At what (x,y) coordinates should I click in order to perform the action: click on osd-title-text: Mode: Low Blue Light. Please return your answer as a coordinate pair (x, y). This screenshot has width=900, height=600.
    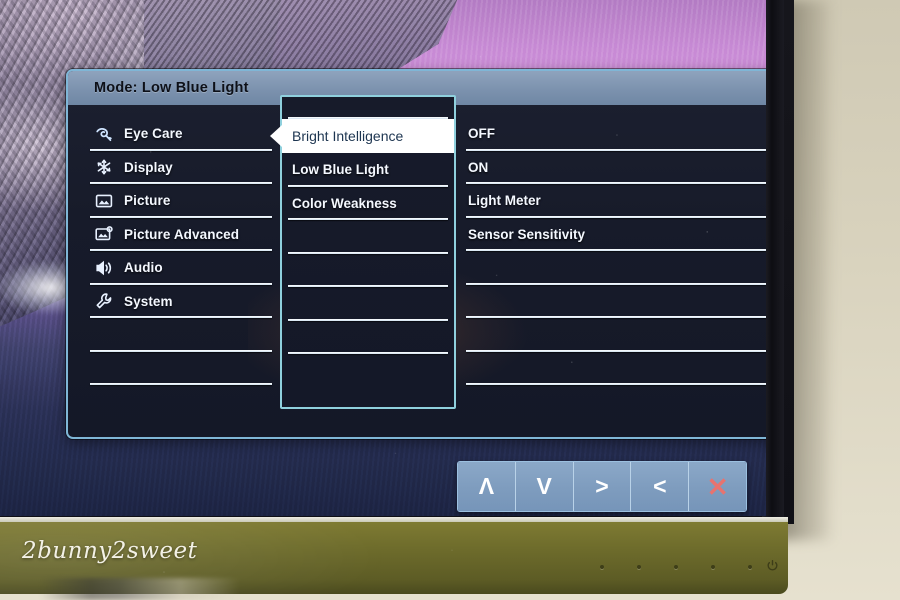
    Looking at the image, I should click on (171, 88).